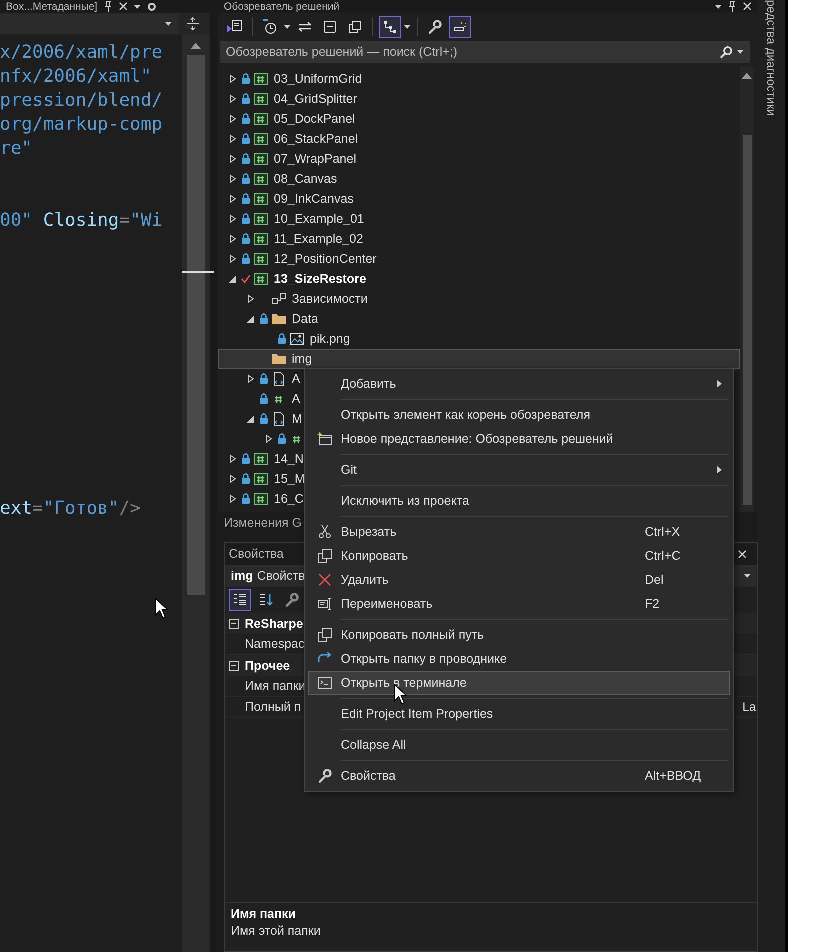 The width and height of the screenshot is (823, 952). Describe the element at coordinates (82, 221) in the screenshot. I see `code-line: 00" Closing="Wi` at that location.